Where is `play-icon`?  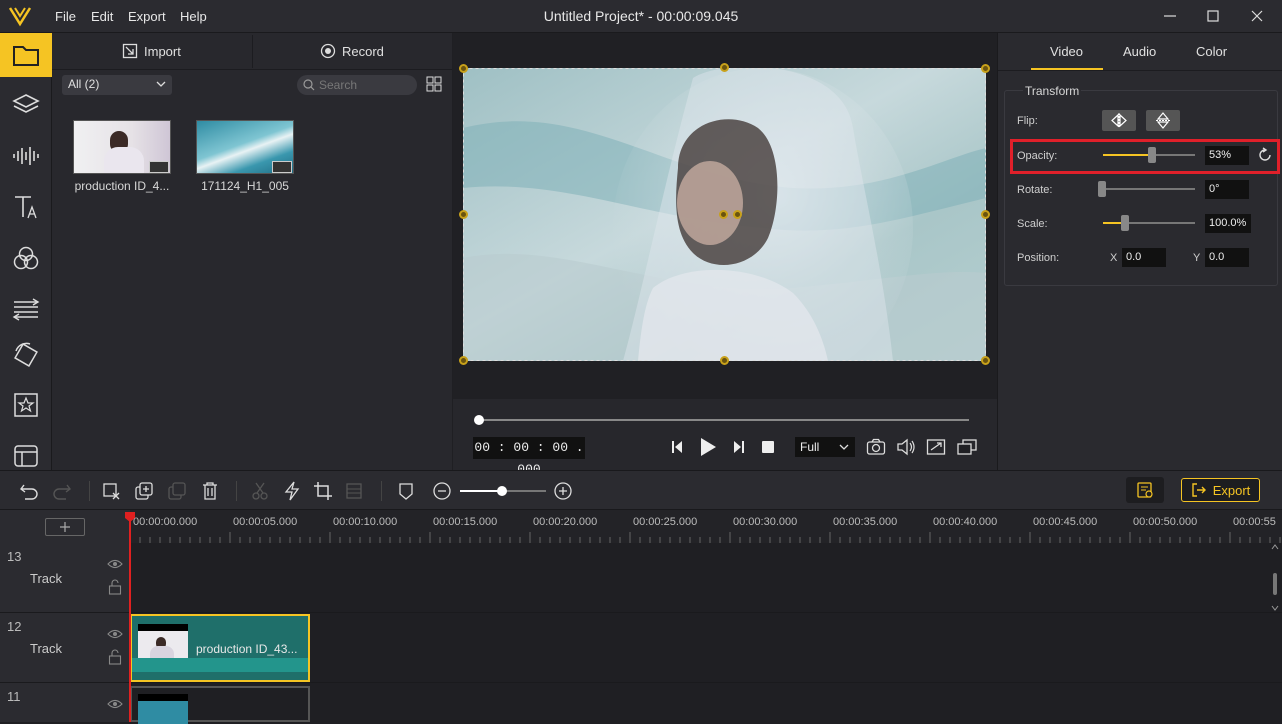
play-icon is located at coordinates (708, 447).